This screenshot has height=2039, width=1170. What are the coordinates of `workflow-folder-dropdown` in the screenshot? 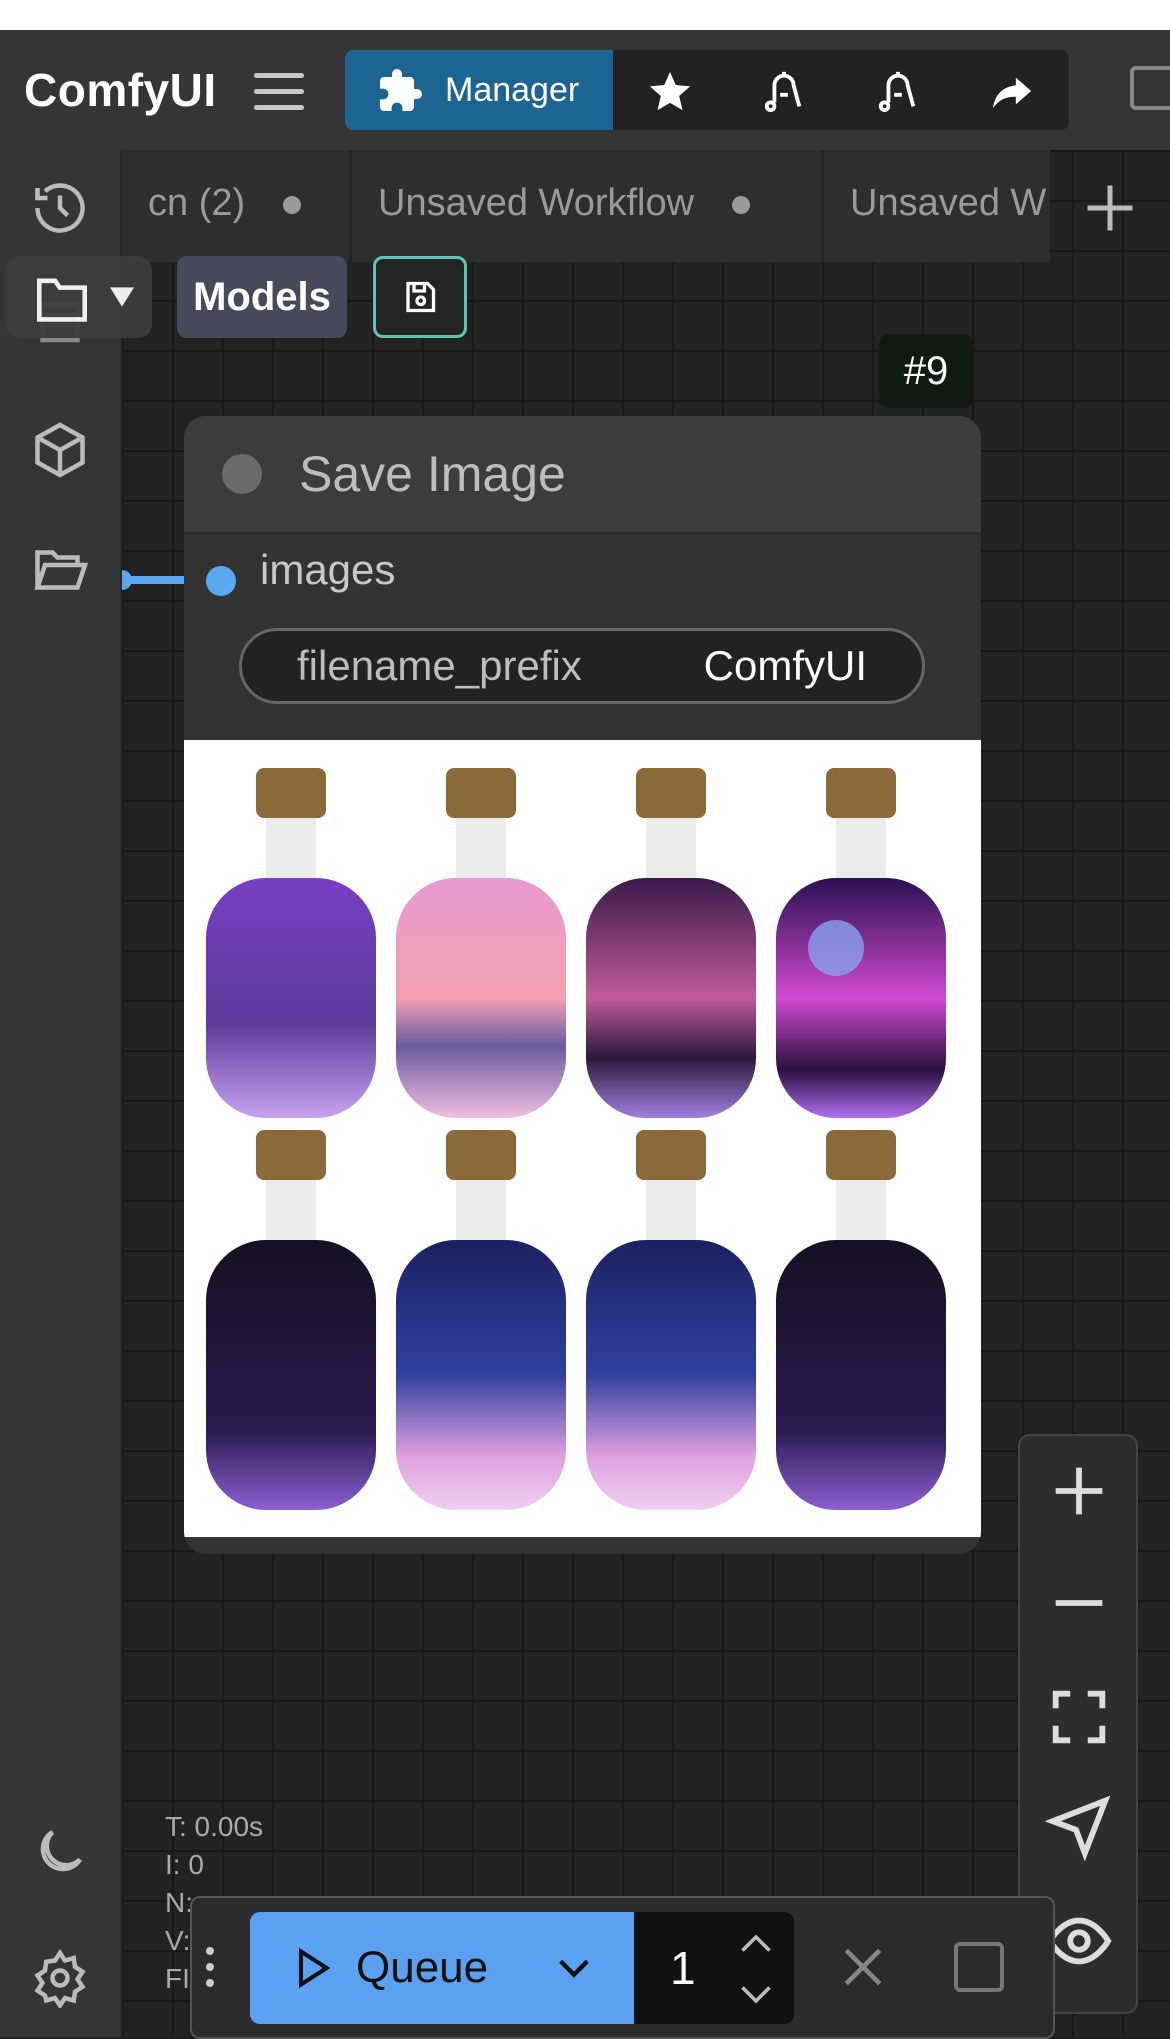 It's located at (79, 297).